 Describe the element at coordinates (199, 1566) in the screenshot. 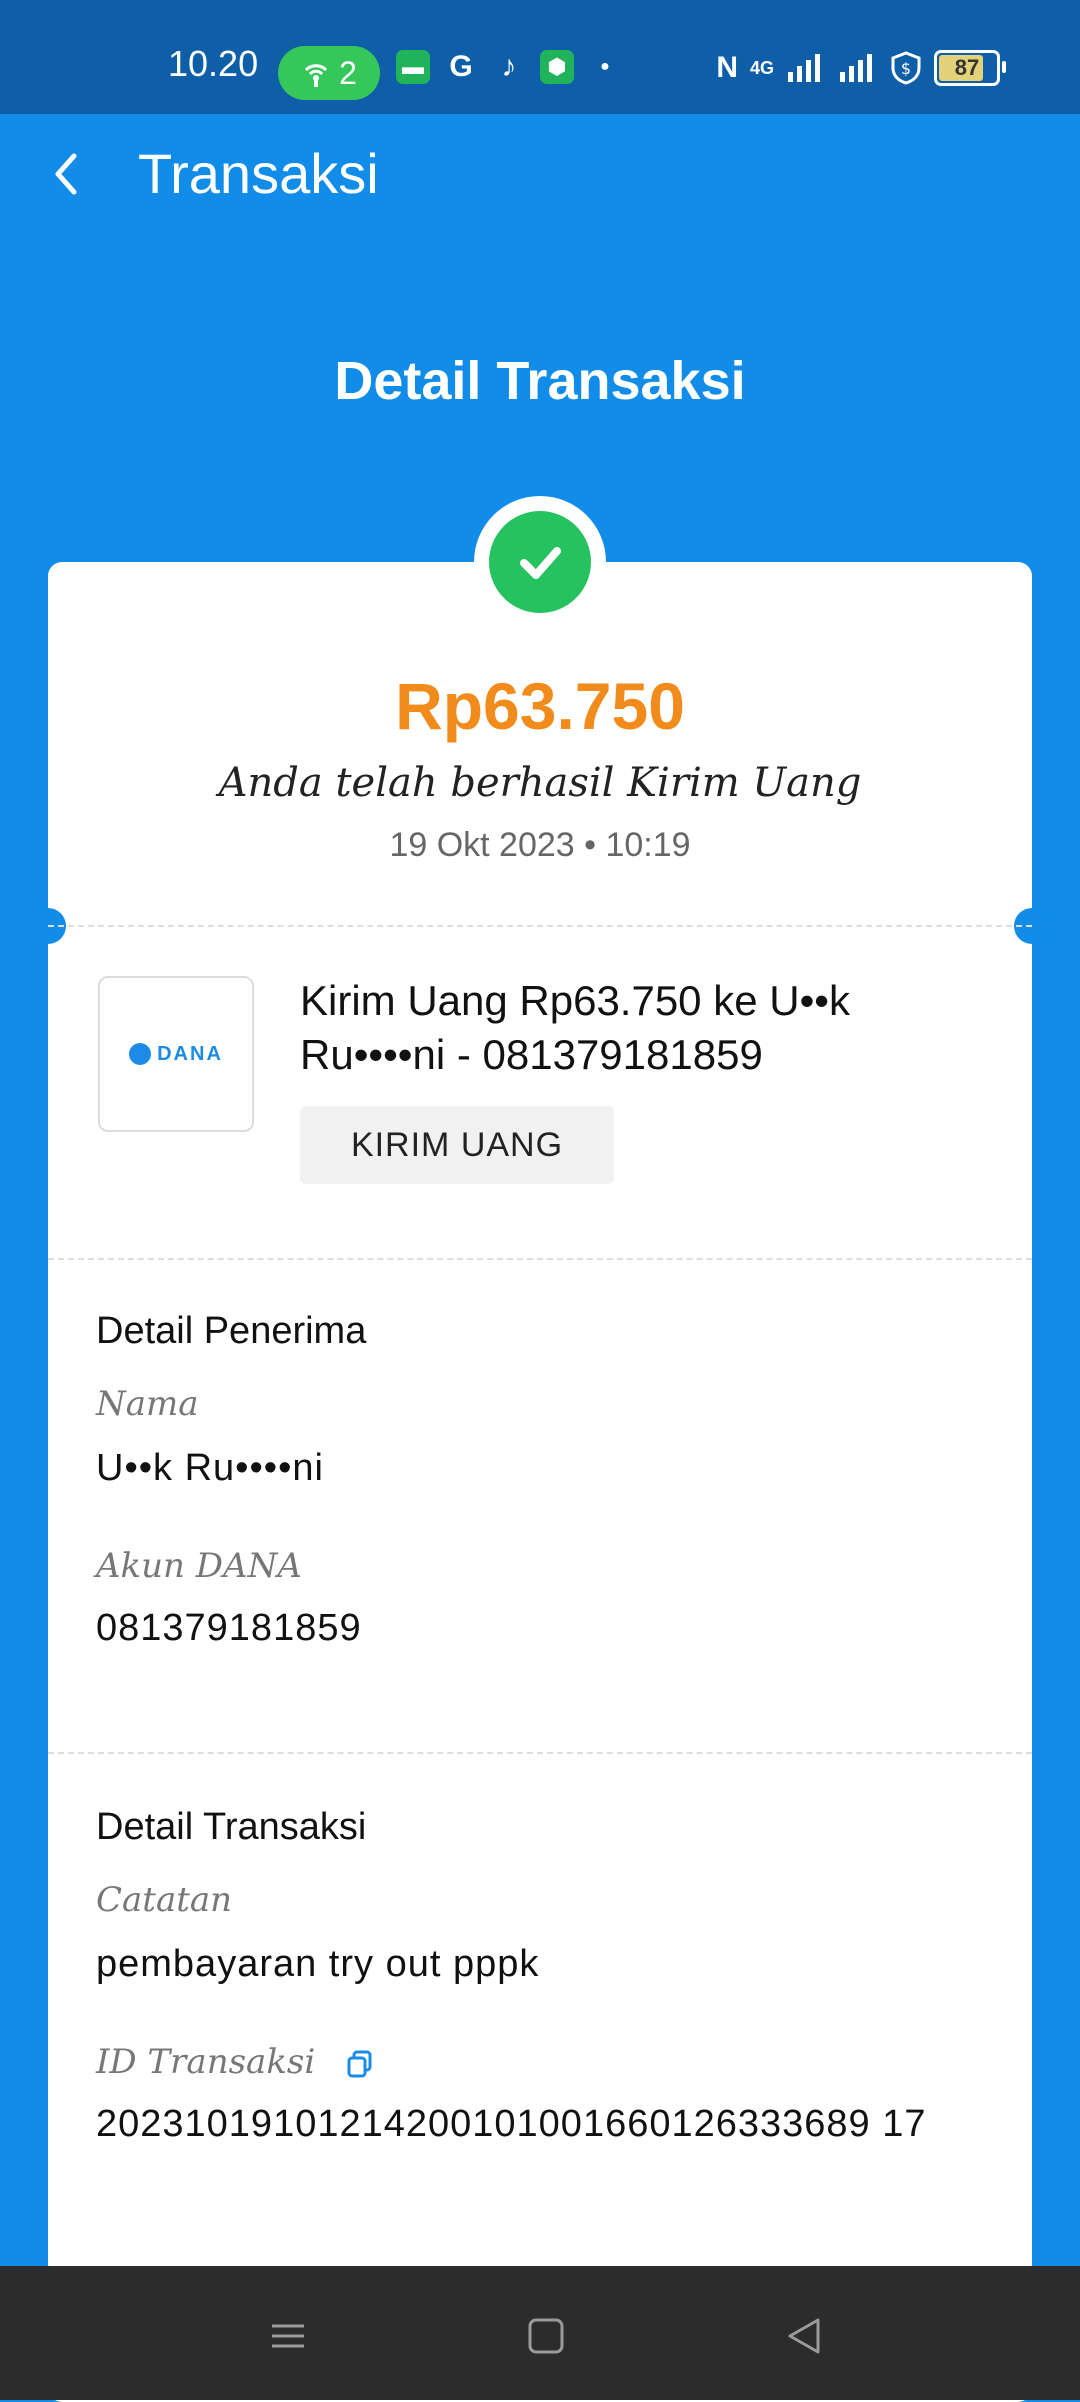

I see `account-label: Akun DANA` at that location.